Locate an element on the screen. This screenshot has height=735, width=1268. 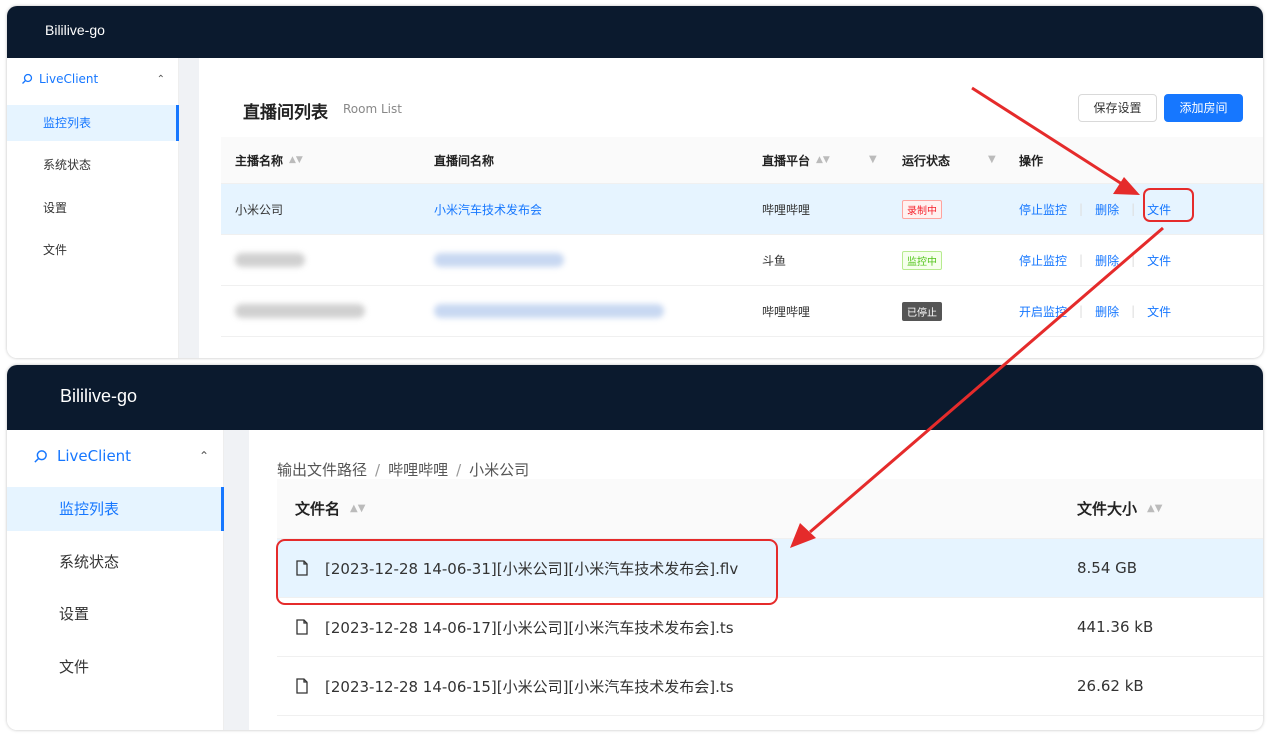
arrow-to-file-link is located at coordinates (1047, 136).